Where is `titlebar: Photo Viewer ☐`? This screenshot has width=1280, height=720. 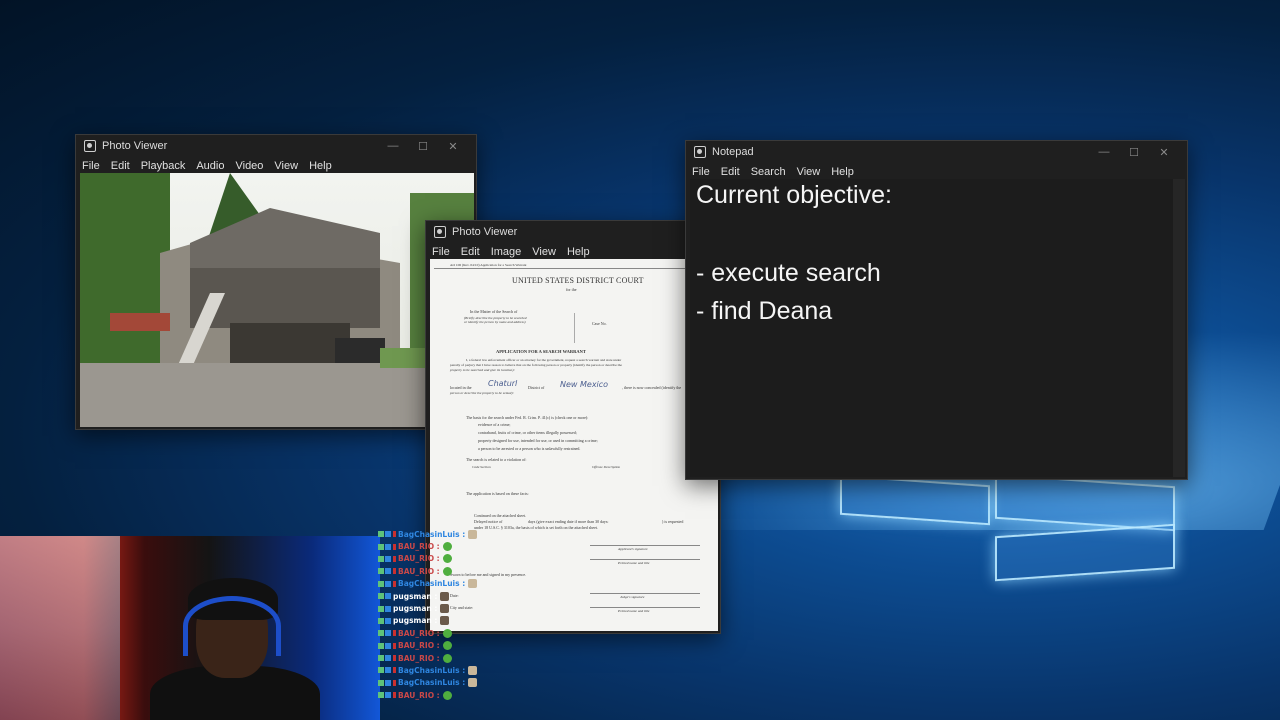
titlebar: Photo Viewer ☐ is located at coordinates (573, 232).